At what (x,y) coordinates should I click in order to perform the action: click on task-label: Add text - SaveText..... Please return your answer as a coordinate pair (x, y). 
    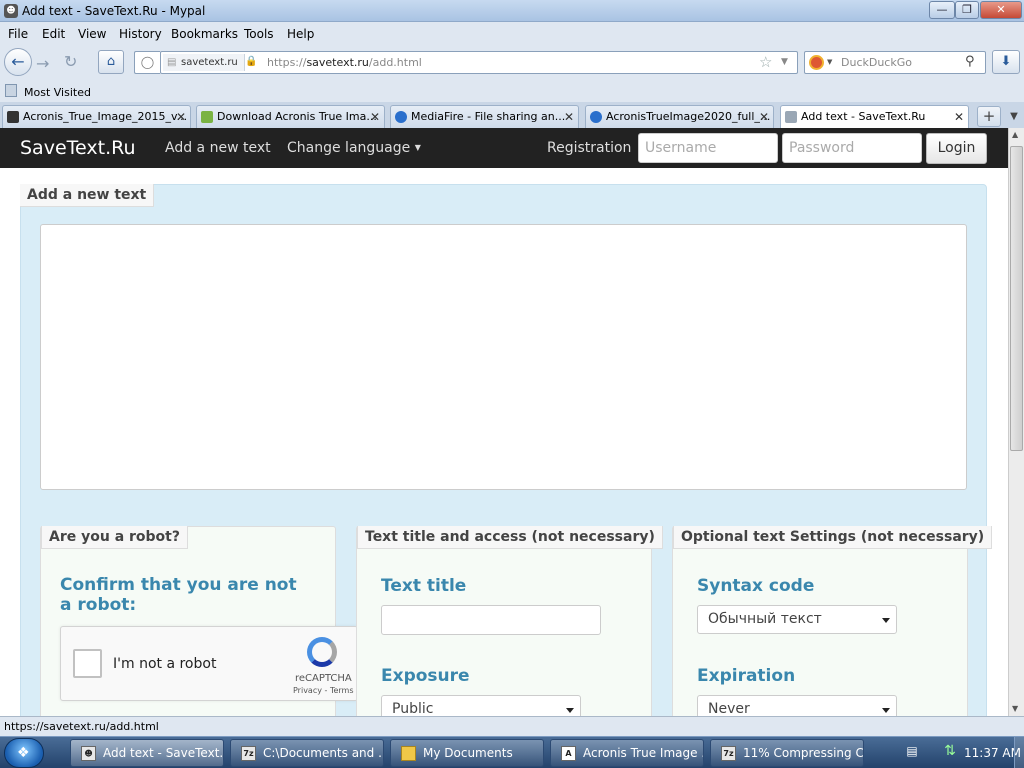
    Looking at the image, I should click on (163, 753).